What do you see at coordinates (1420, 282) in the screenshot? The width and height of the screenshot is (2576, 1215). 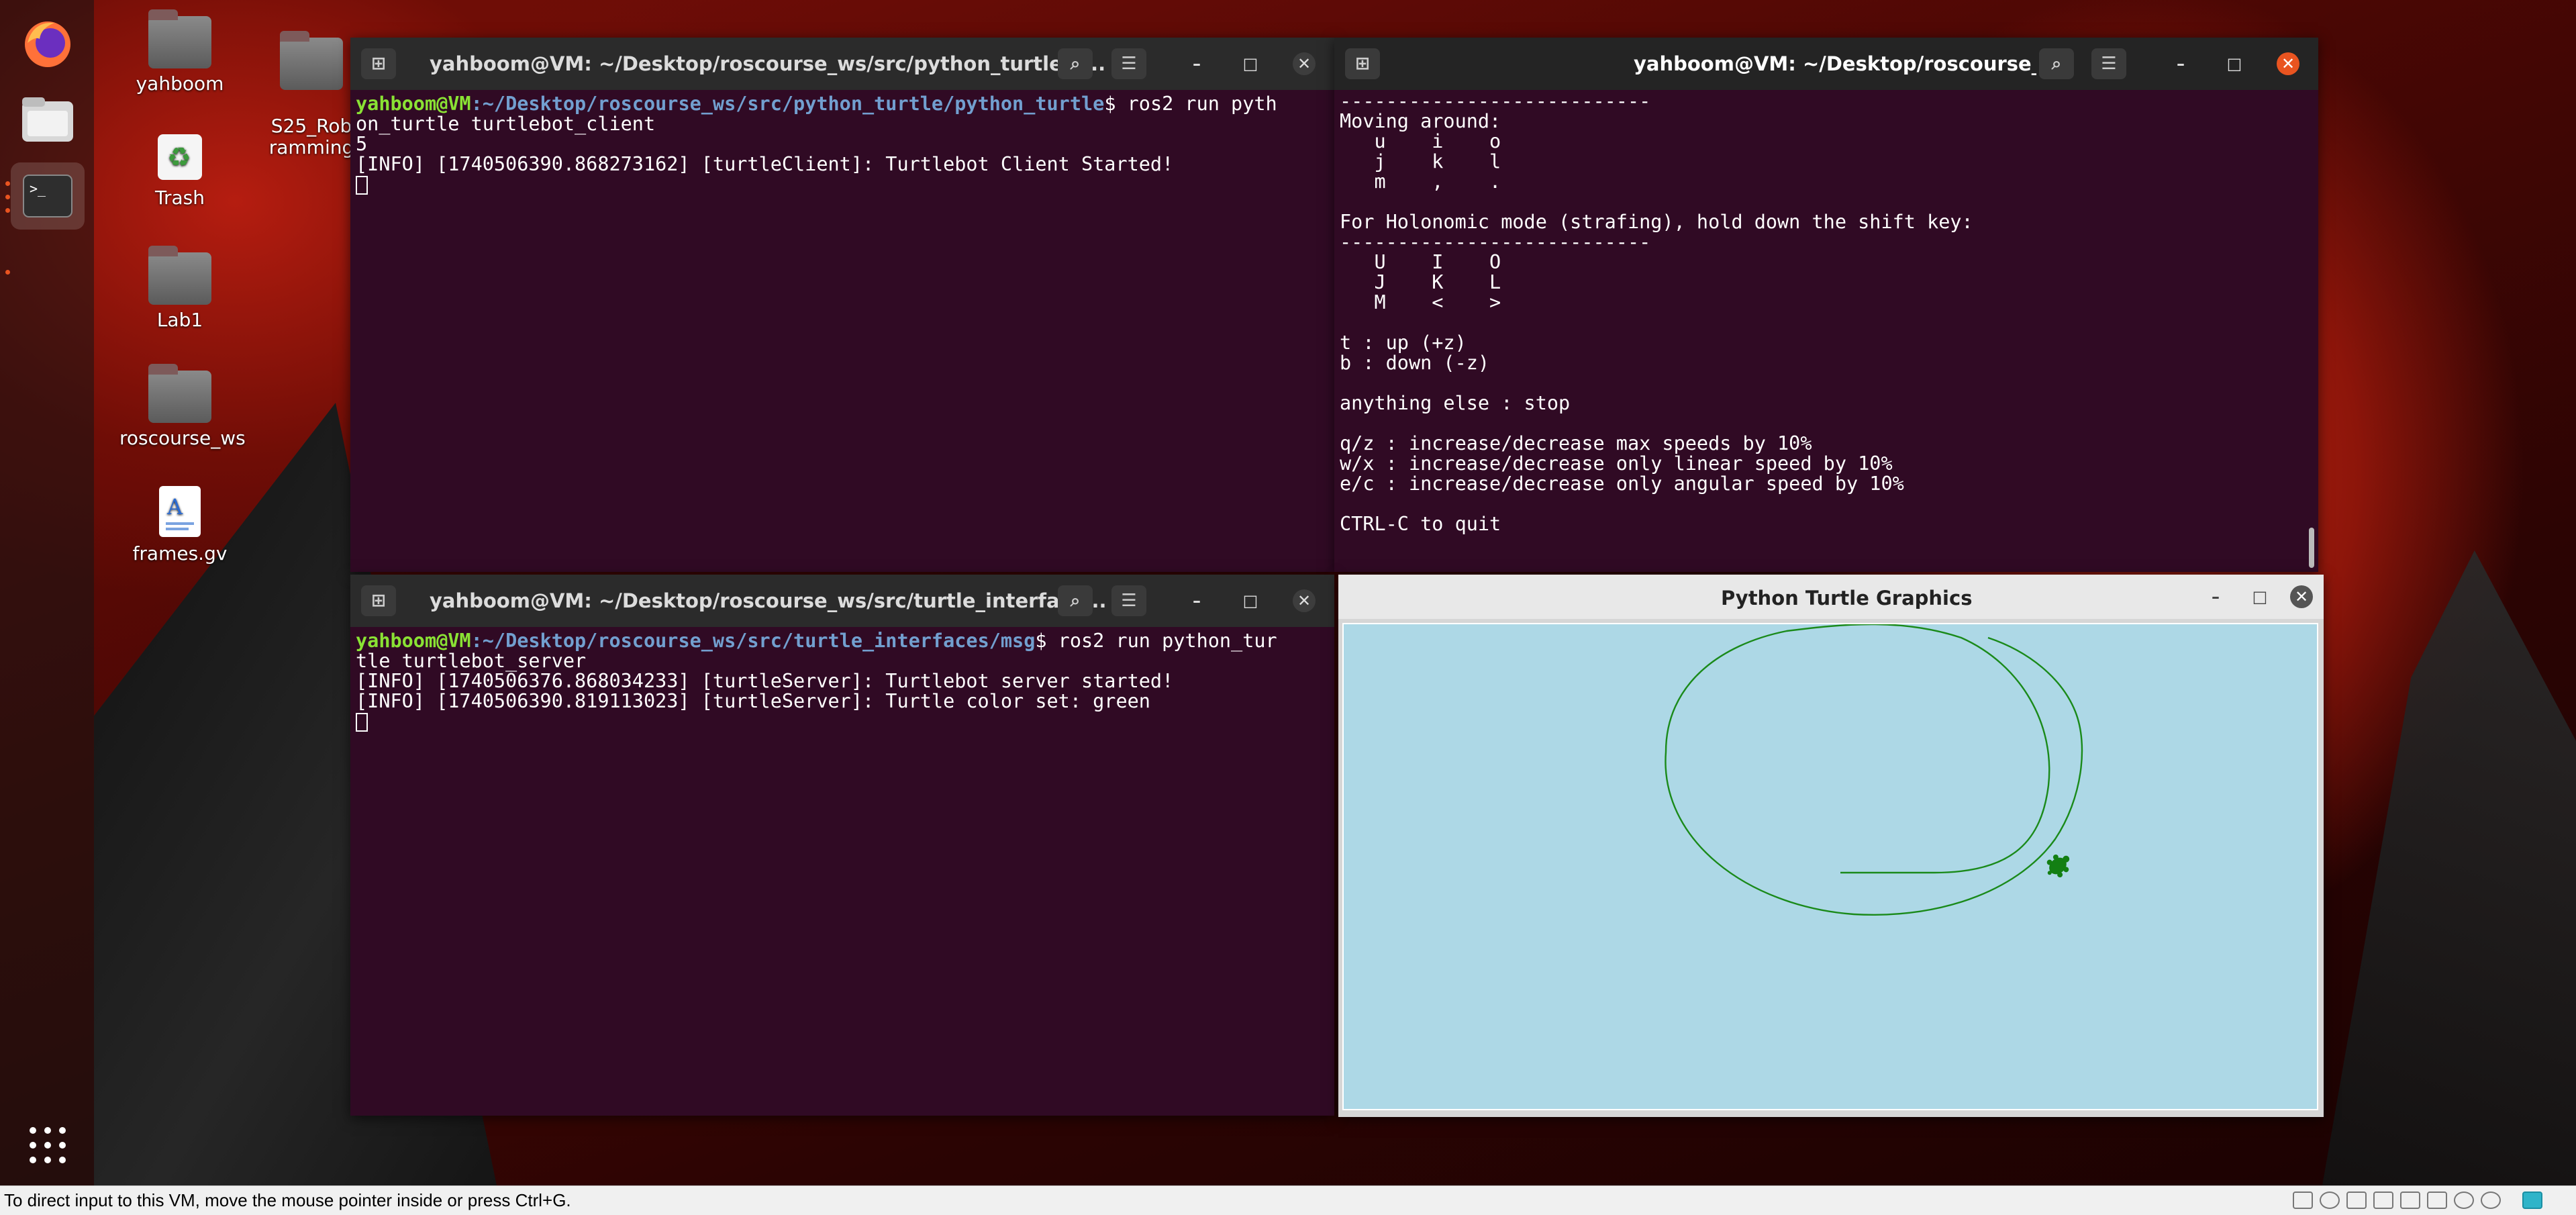 I see `terminal-line: J K L` at bounding box center [1420, 282].